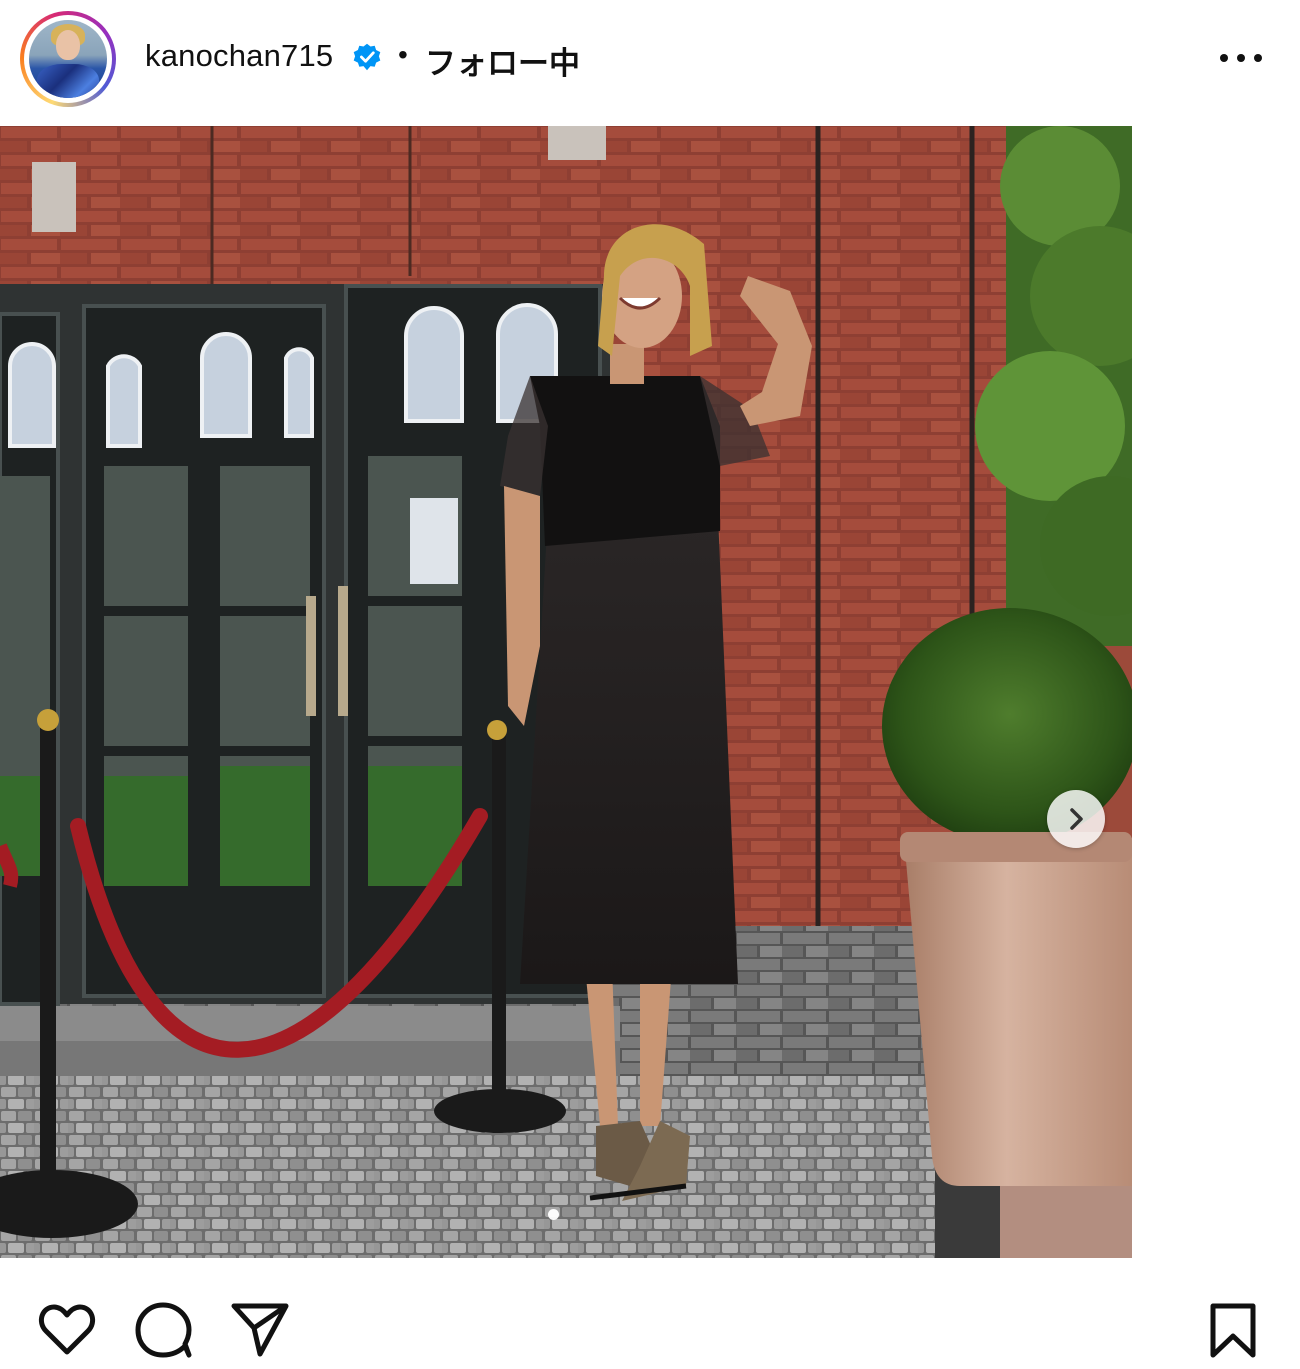  What do you see at coordinates (367, 57) in the screenshot?
I see `verified-badge-icon` at bounding box center [367, 57].